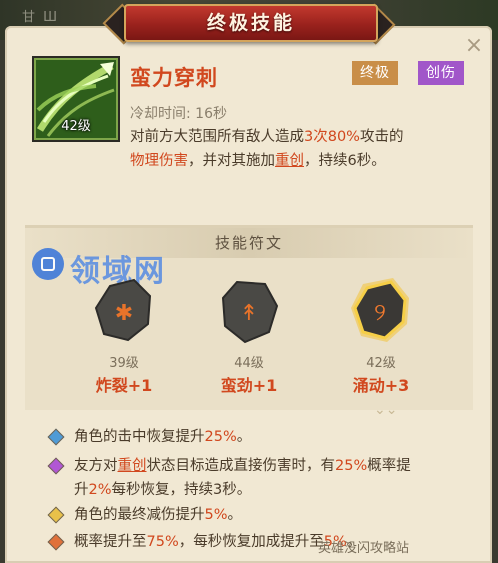 This screenshot has width=498, height=563. What do you see at coordinates (178, 114) in the screenshot?
I see `cooldown-text: 冷却时间: 16秒` at bounding box center [178, 114].